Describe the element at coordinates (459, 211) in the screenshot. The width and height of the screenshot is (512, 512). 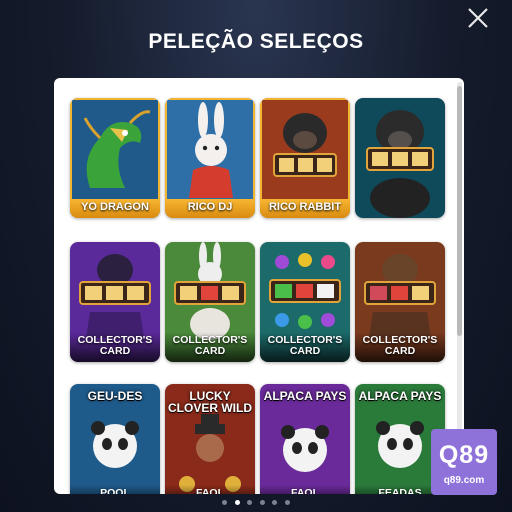
I see `scrollbar-thumb` at that location.